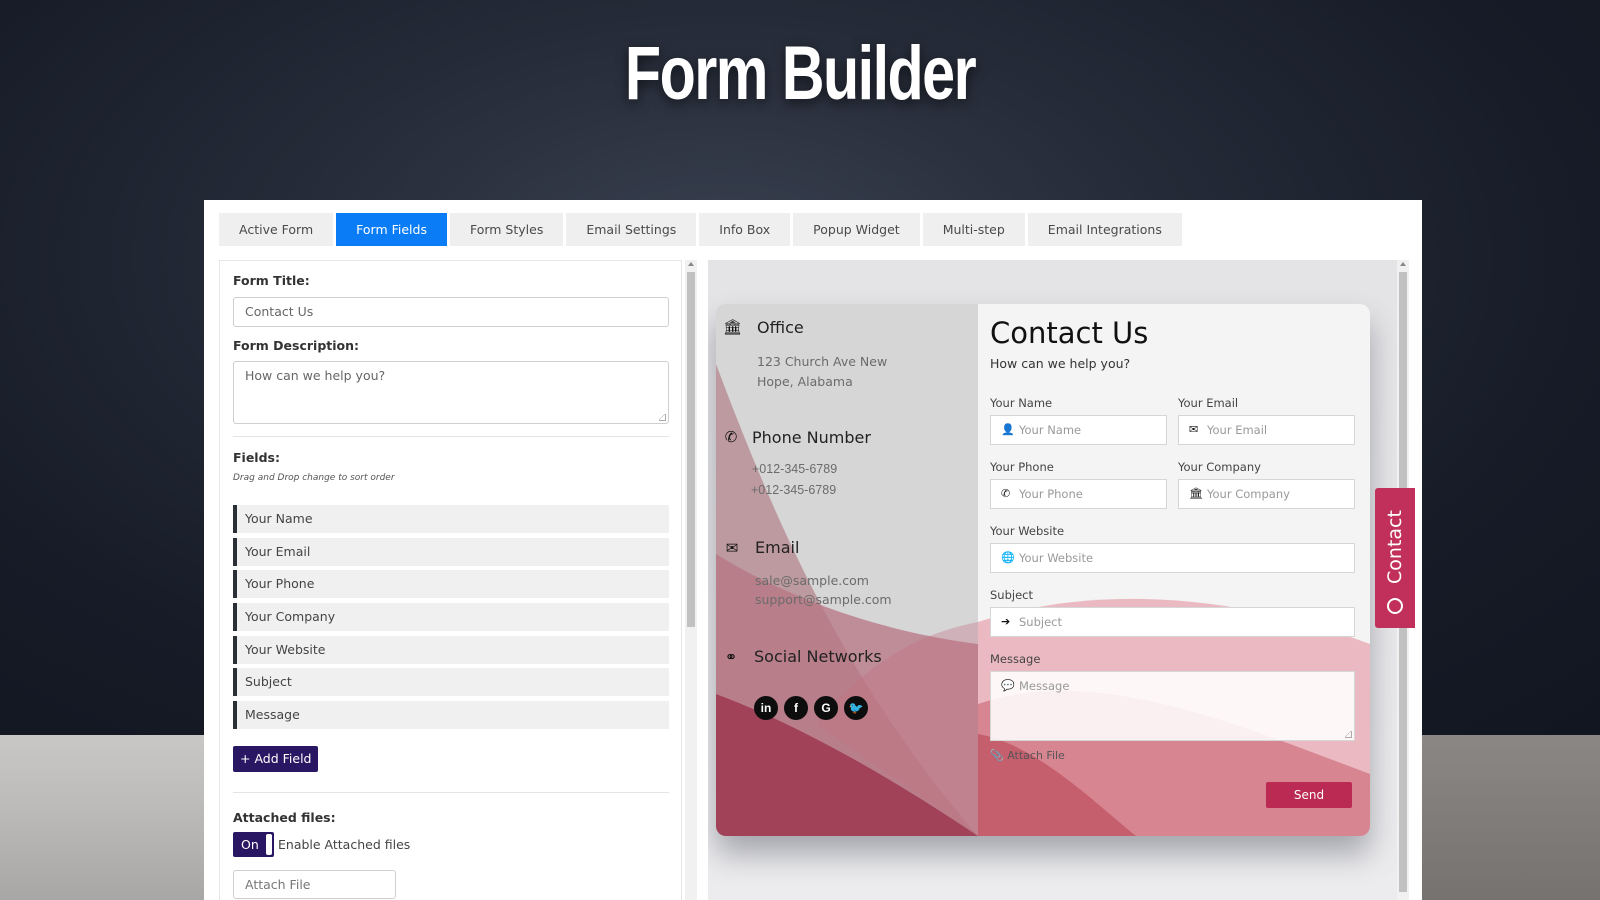 The height and width of the screenshot is (900, 1600). I want to click on tab-info-box: Info Box, so click(745, 229).